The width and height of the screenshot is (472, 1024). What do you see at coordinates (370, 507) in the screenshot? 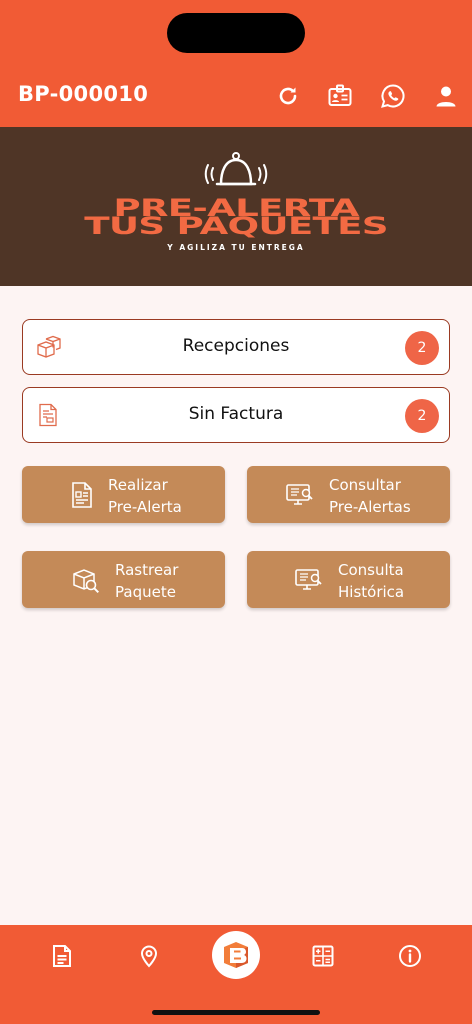
I see `tile-line2: Pre-Alertas` at bounding box center [370, 507].